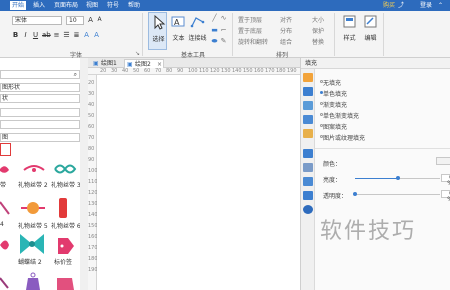 Image resolution: width=450 pixels, height=290 pixels. I want to click on pencil-icon: ✎, so click(223, 41).